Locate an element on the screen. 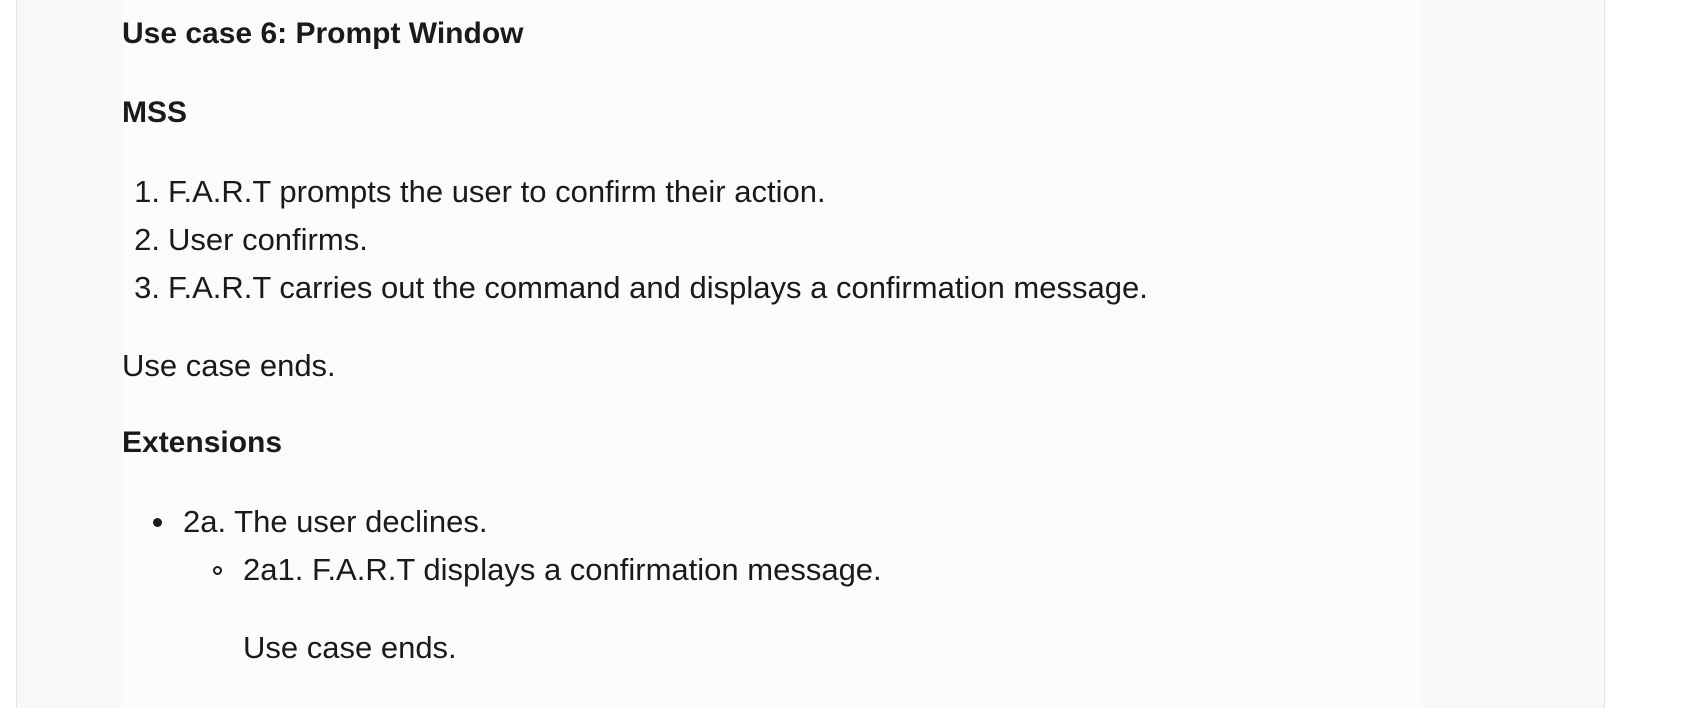 The width and height of the screenshot is (1702, 708). mss-step: 2. User confirms. is located at coordinates (245, 240).